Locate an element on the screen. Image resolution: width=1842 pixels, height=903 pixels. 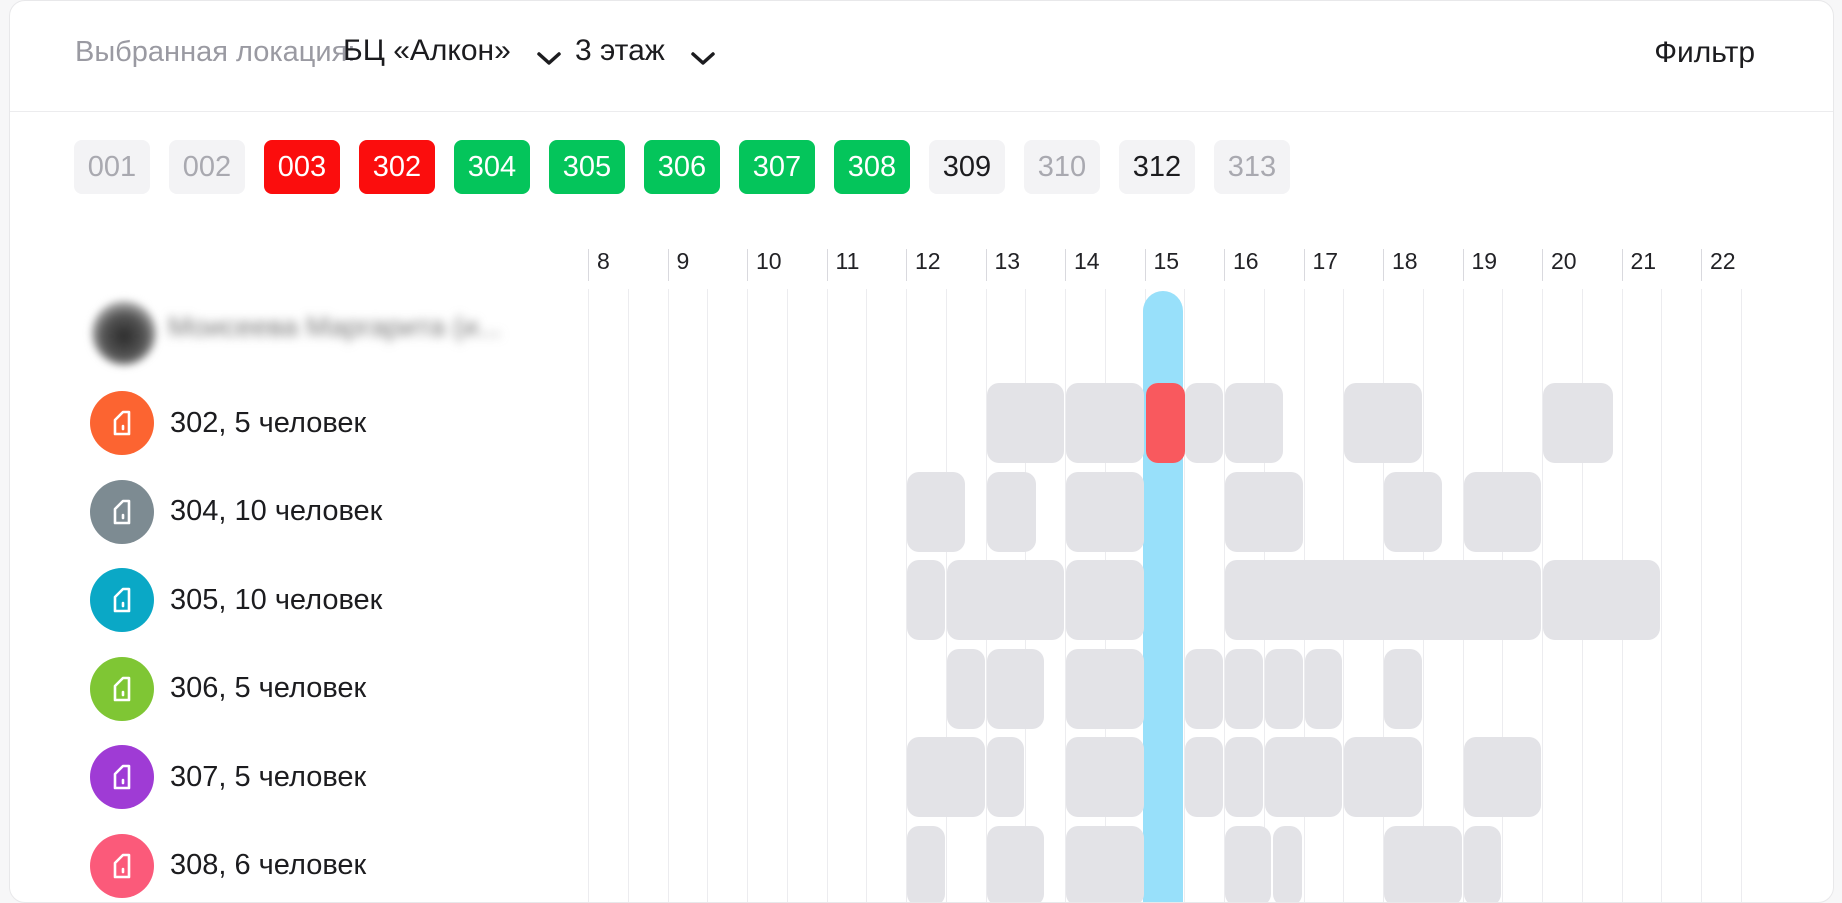
room-chip-list: 001 002 003 302 304 305 306 307 308 309 310 312 313 is located at coordinates (682, 167).